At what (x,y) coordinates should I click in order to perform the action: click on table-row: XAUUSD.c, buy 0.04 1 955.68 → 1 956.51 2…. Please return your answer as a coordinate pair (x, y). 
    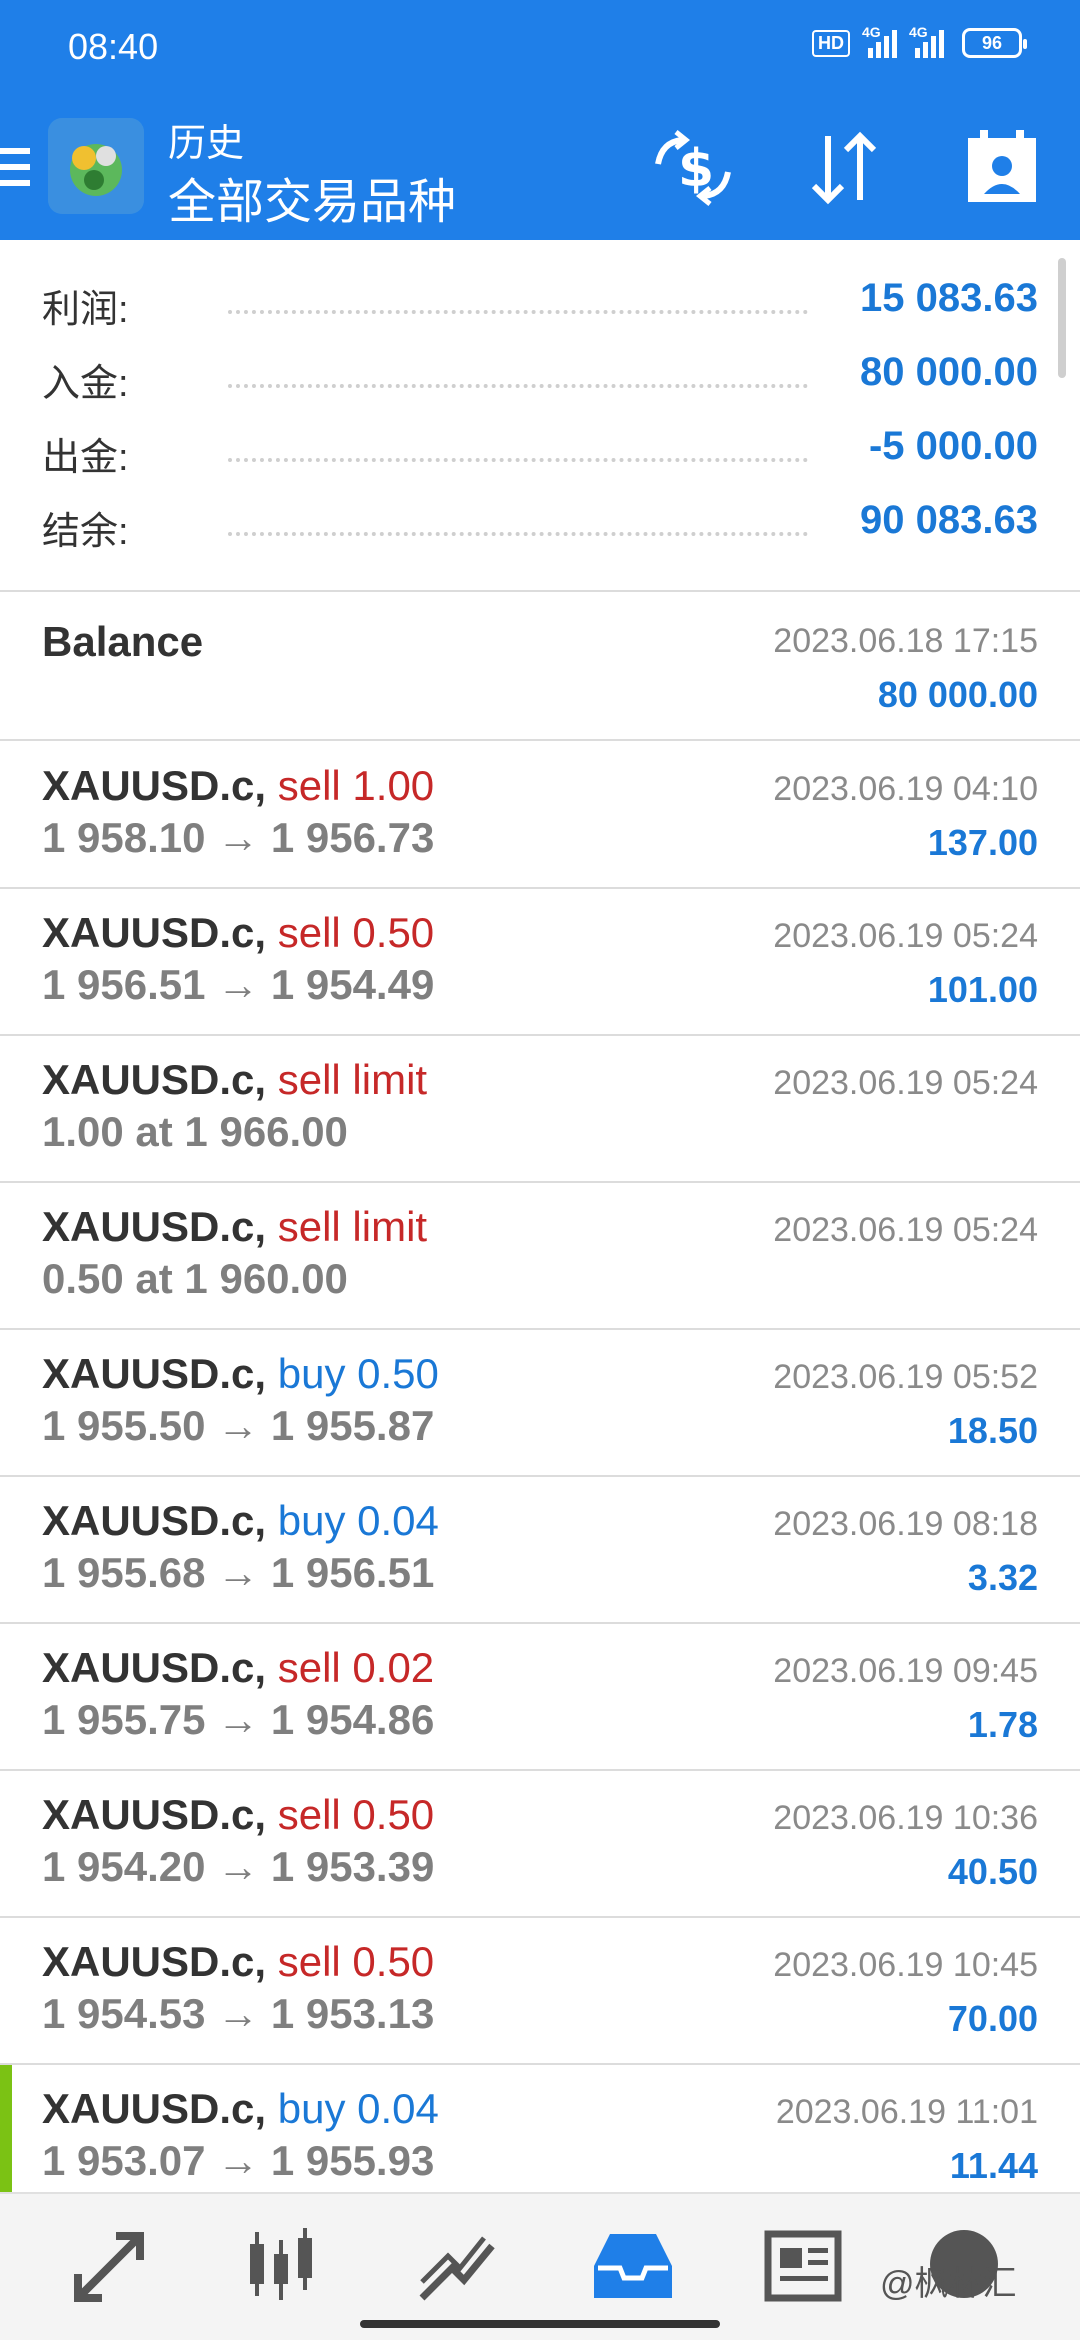
    Looking at the image, I should click on (540, 1550).